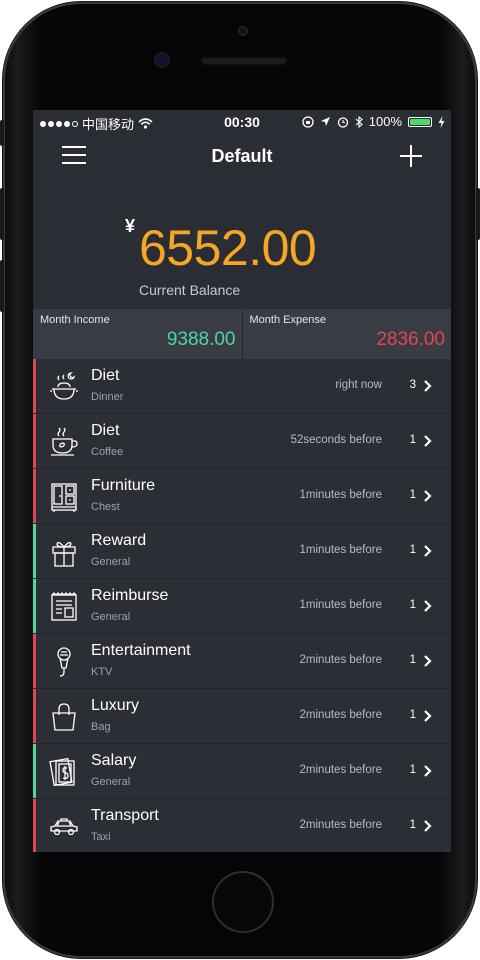 This screenshot has width=480, height=960. Describe the element at coordinates (242, 825) in the screenshot. I see `transaction-row: Transport Taxi 2minutes before 1` at that location.